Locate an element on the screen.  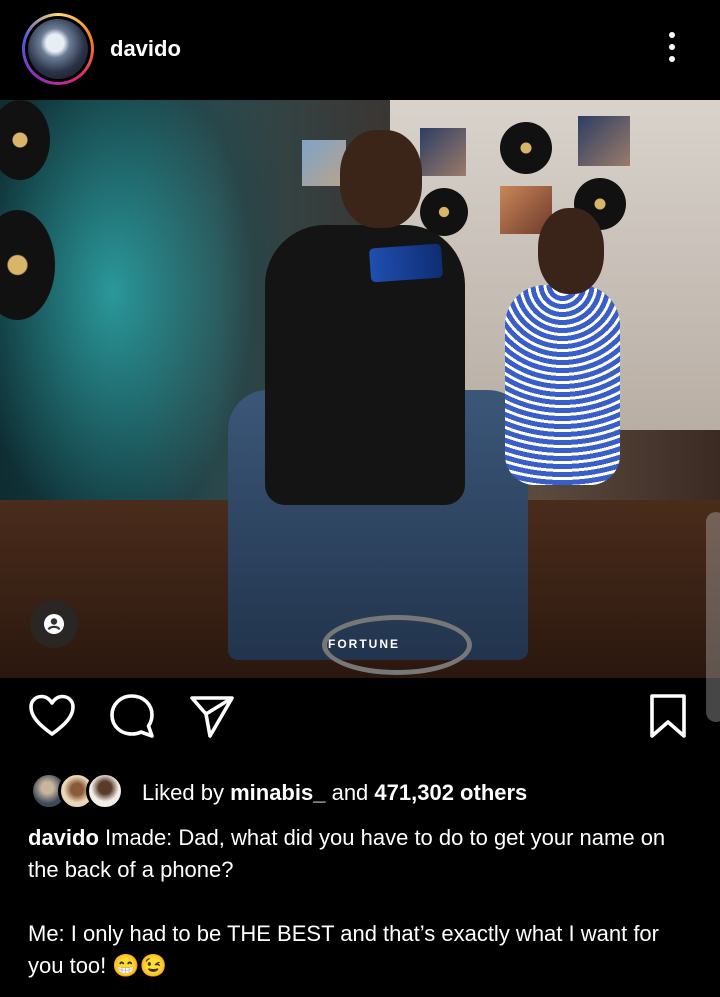
photo-man-head is located at coordinates (381, 179).